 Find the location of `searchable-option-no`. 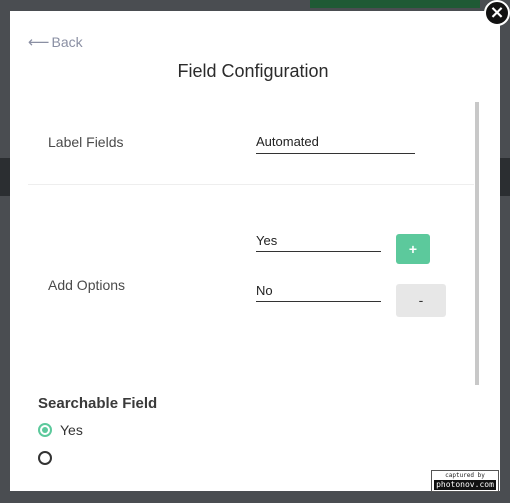

searchable-option-no is located at coordinates (49, 458).